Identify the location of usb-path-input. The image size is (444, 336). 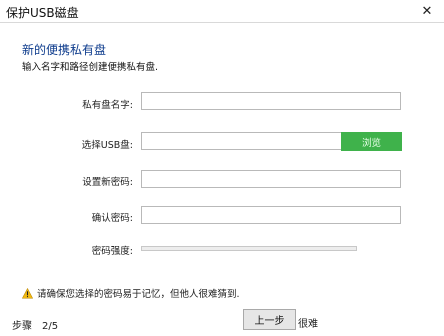
(241, 141).